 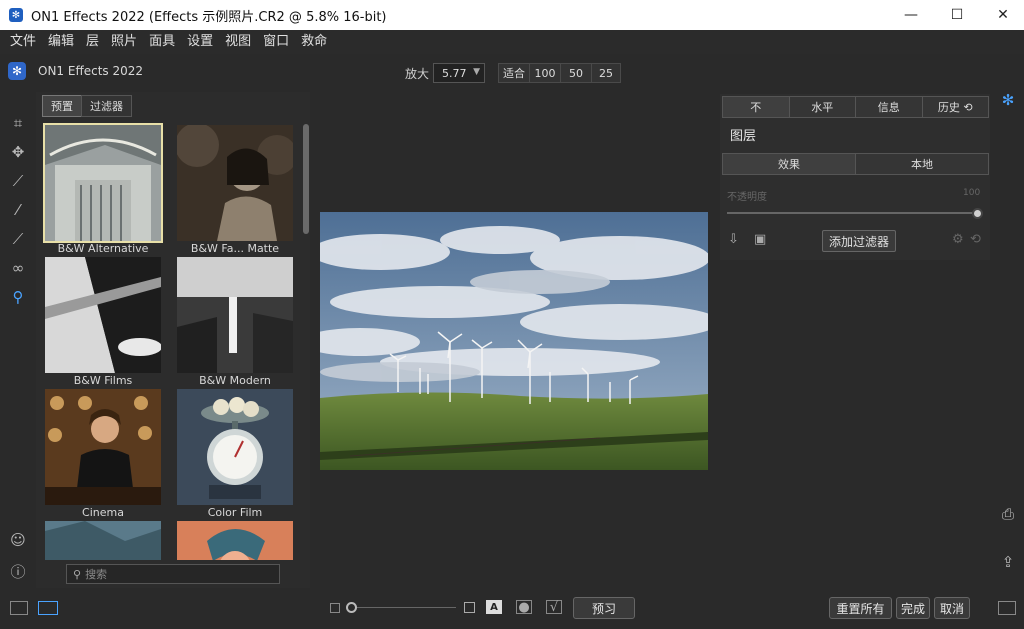 I want to click on app-icon: ✻, so click(x=16, y=15).